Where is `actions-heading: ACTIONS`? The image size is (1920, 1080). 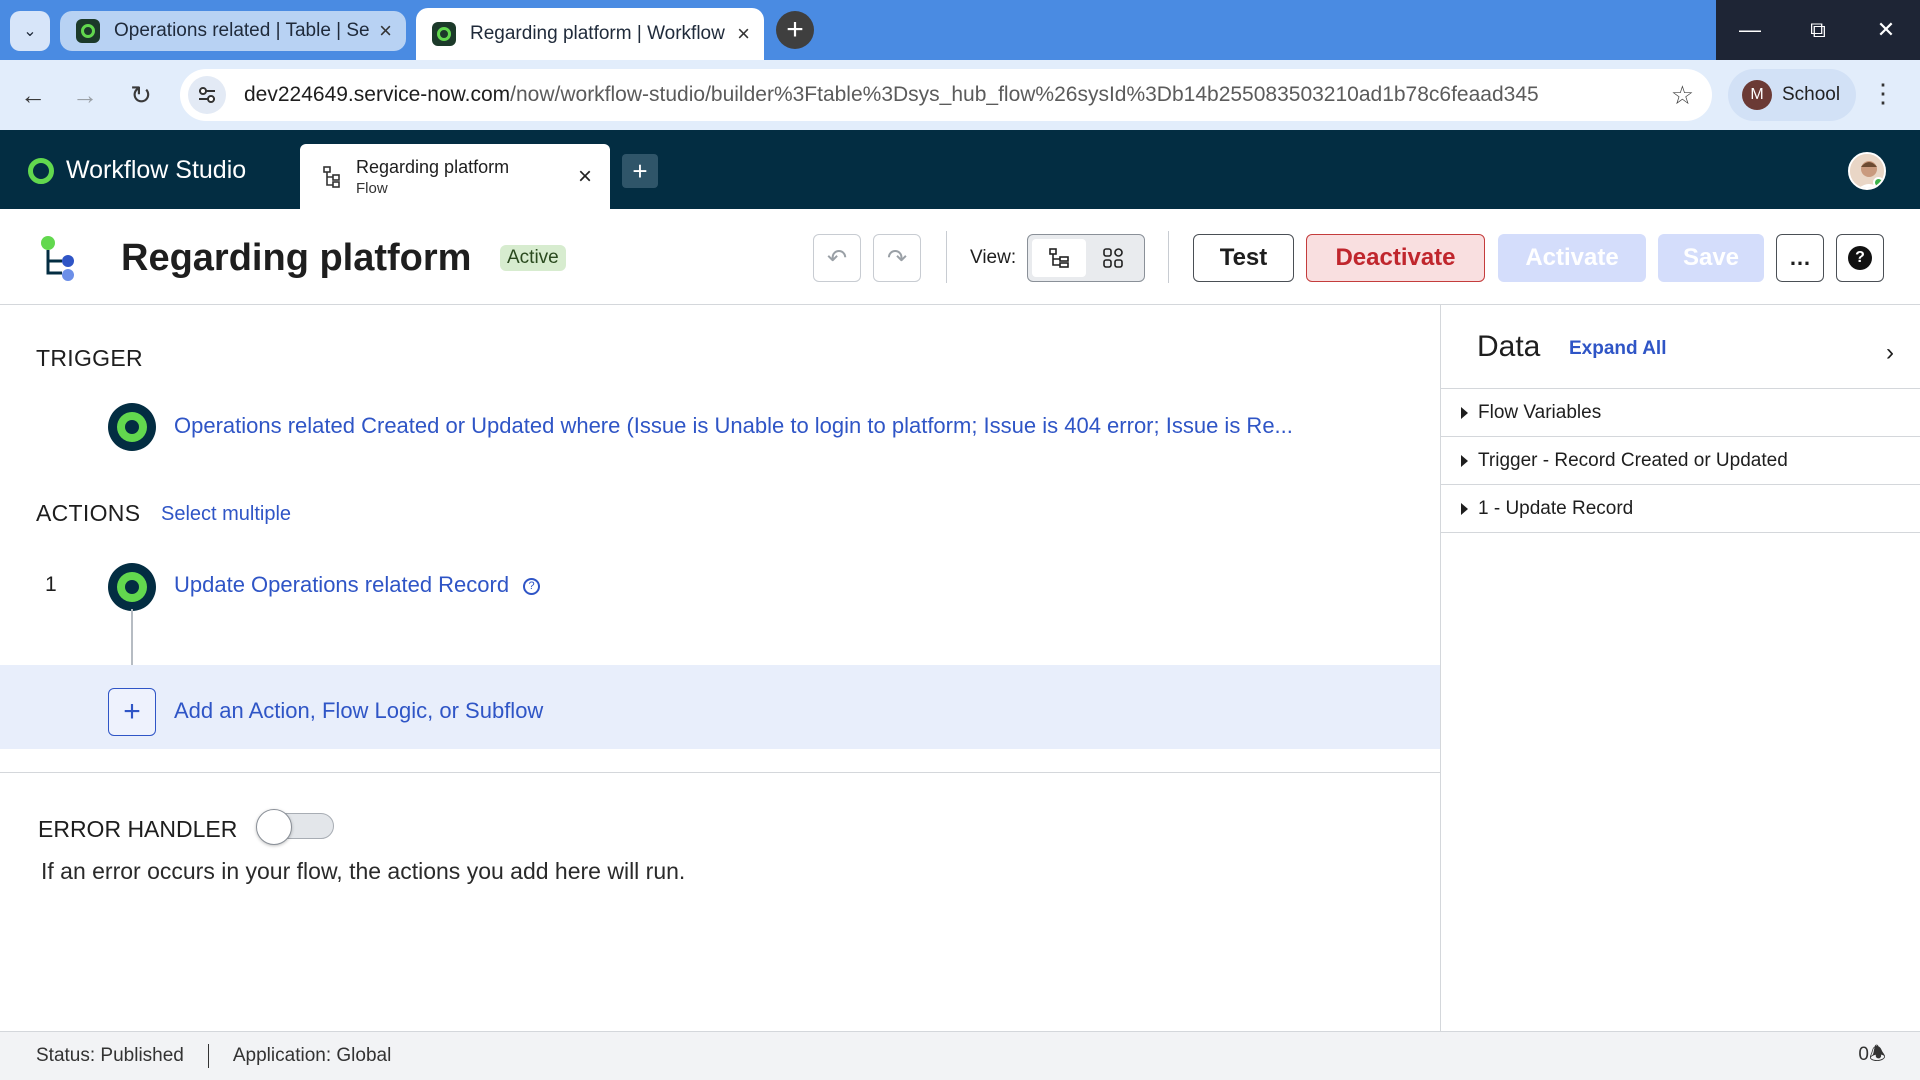 actions-heading: ACTIONS is located at coordinates (88, 513).